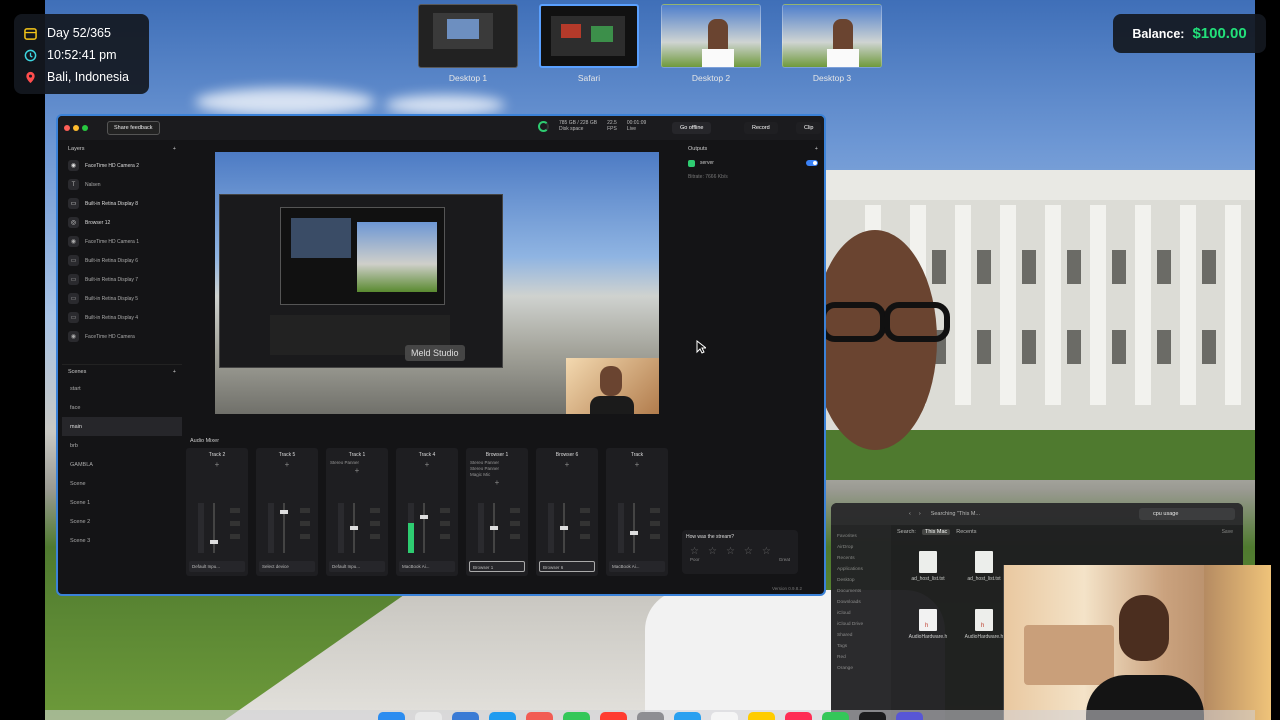 This screenshot has width=1280, height=720. What do you see at coordinates (122, 317) in the screenshot?
I see `layer-item: ▭ Built-in Retina Display 4` at bounding box center [122, 317].